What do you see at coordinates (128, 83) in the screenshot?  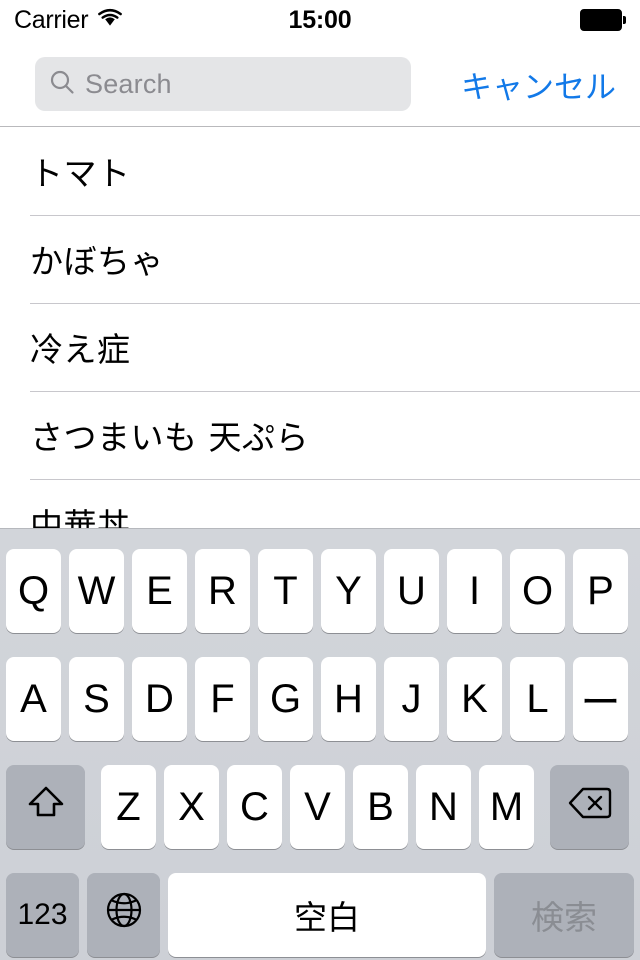 I see `search-placeholder: Search` at bounding box center [128, 83].